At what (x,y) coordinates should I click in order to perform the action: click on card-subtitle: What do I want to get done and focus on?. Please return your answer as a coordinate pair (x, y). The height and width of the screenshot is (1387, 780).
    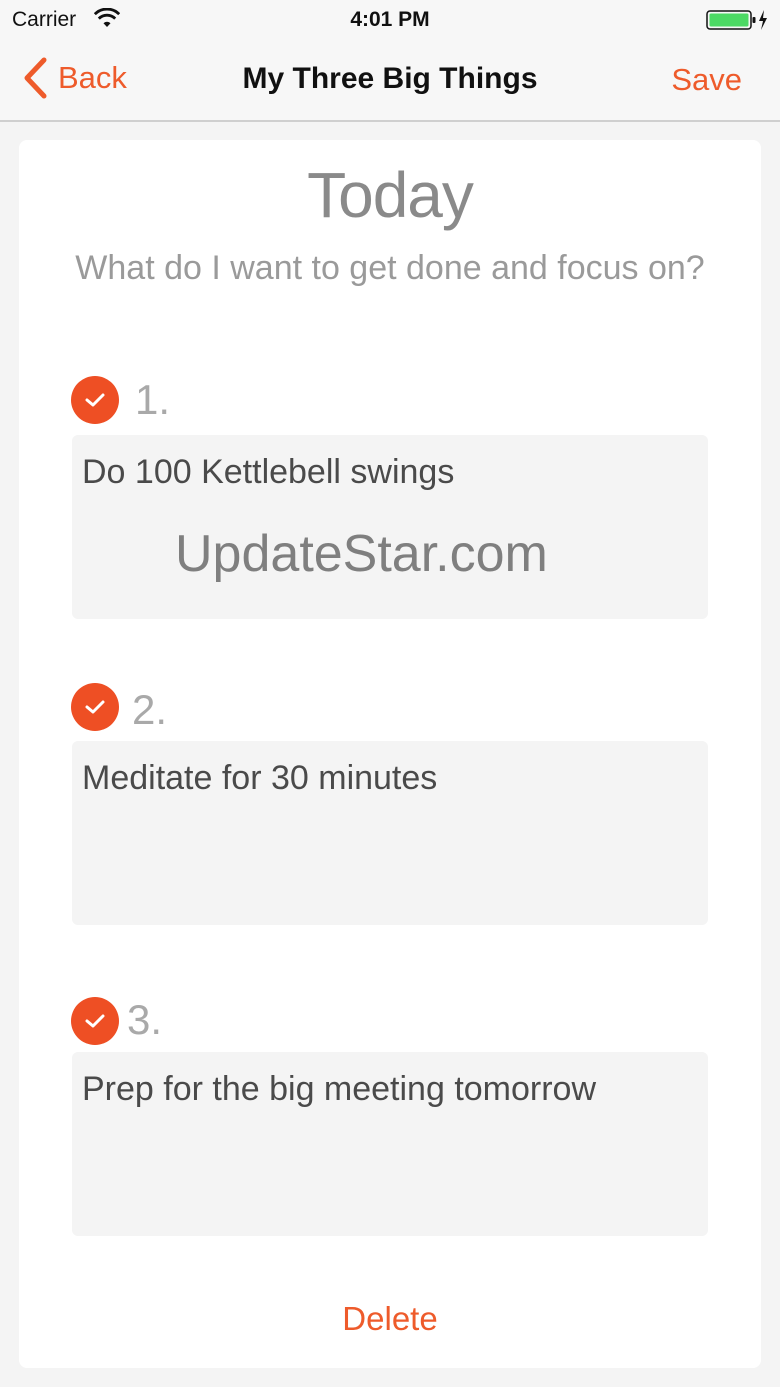
    Looking at the image, I should click on (390, 268).